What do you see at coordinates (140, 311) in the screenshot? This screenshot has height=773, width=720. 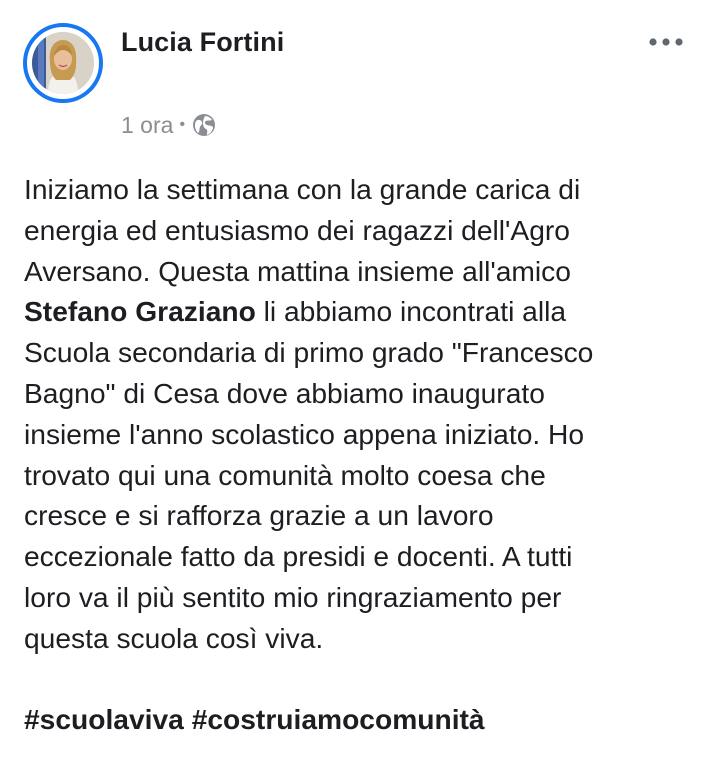 I see `mention-link: Stefano Graziano` at bounding box center [140, 311].